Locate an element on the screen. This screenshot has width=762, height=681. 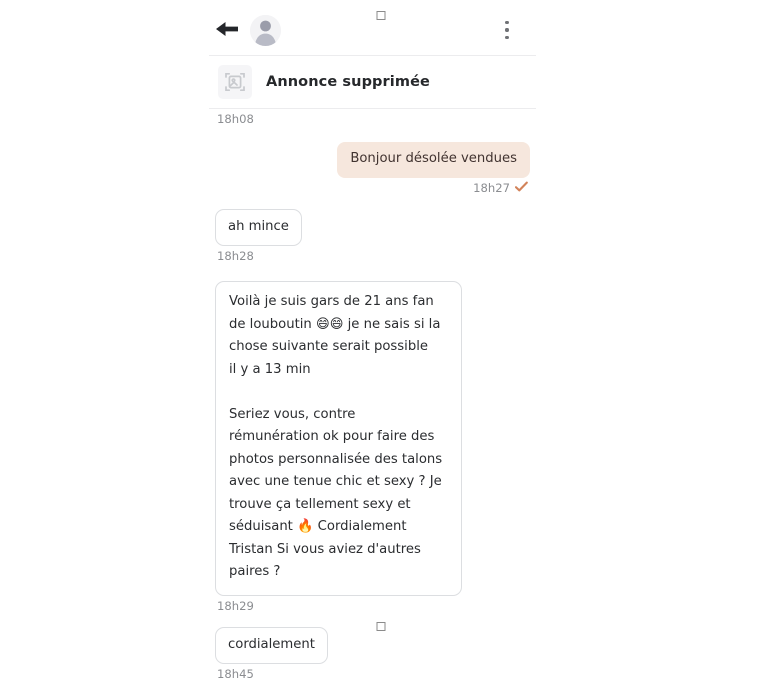
message-meta: 18h28 is located at coordinates (235, 256).